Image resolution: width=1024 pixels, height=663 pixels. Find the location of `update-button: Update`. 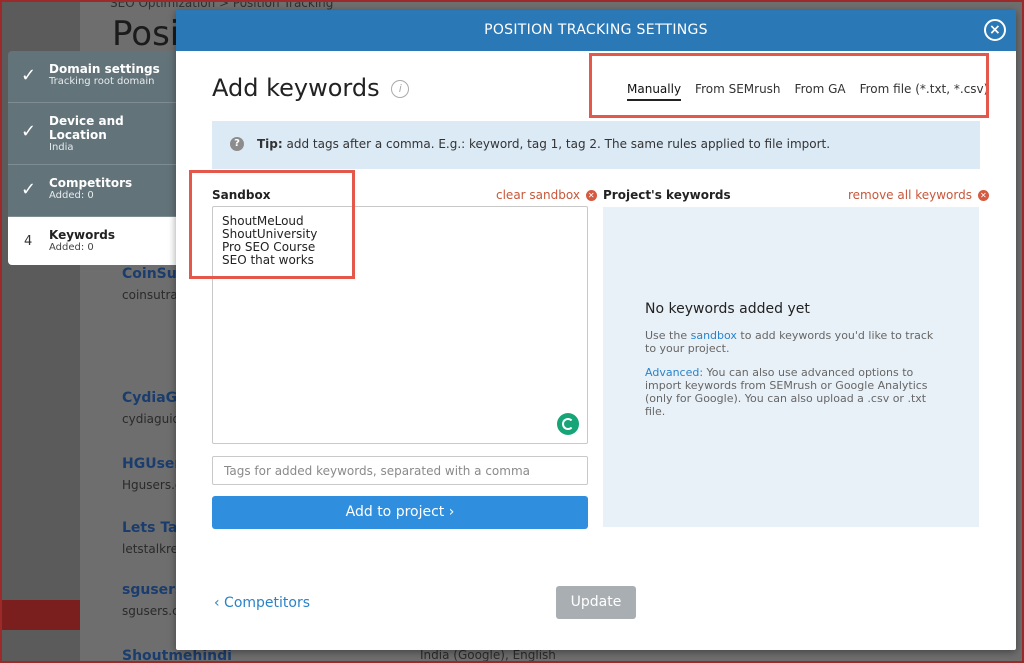

update-button: Update is located at coordinates (596, 602).